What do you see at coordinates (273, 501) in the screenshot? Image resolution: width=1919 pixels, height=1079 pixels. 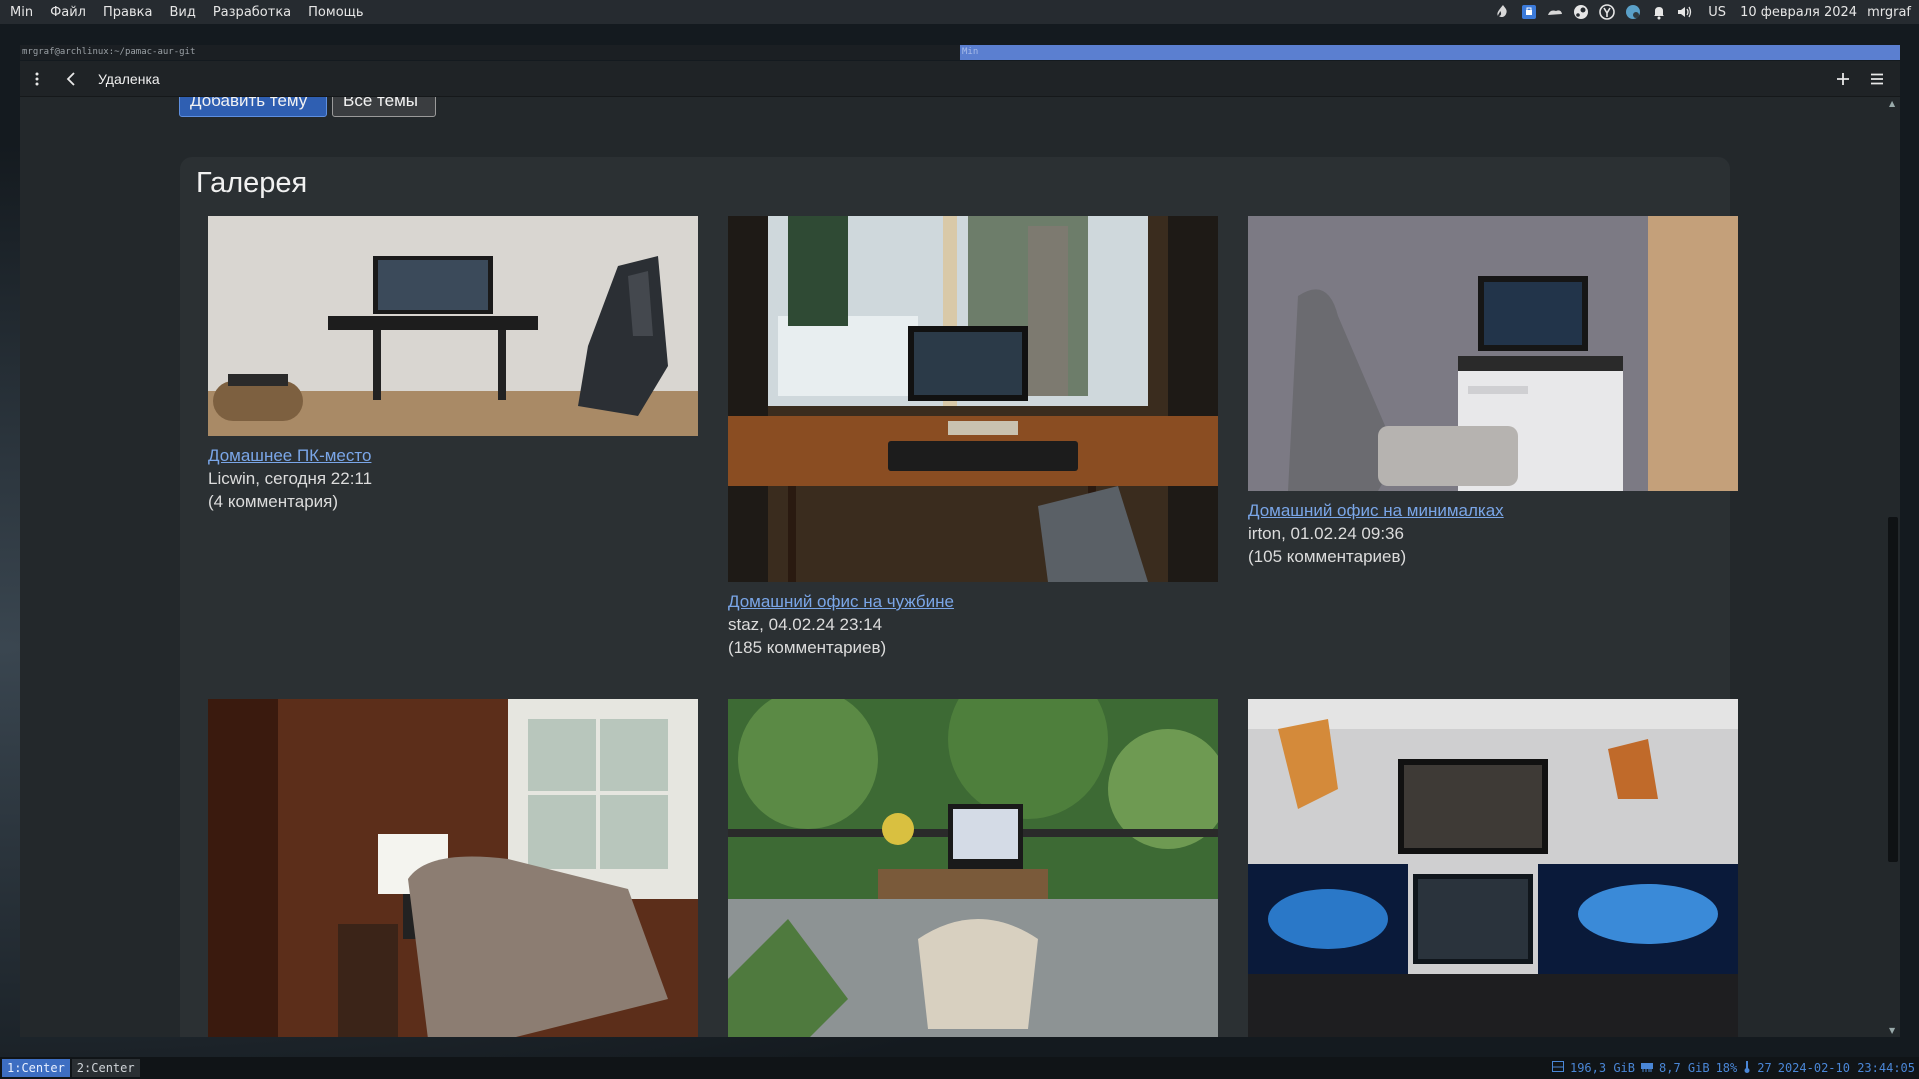 I see `card-comments-count: (4 комментария)` at bounding box center [273, 501].